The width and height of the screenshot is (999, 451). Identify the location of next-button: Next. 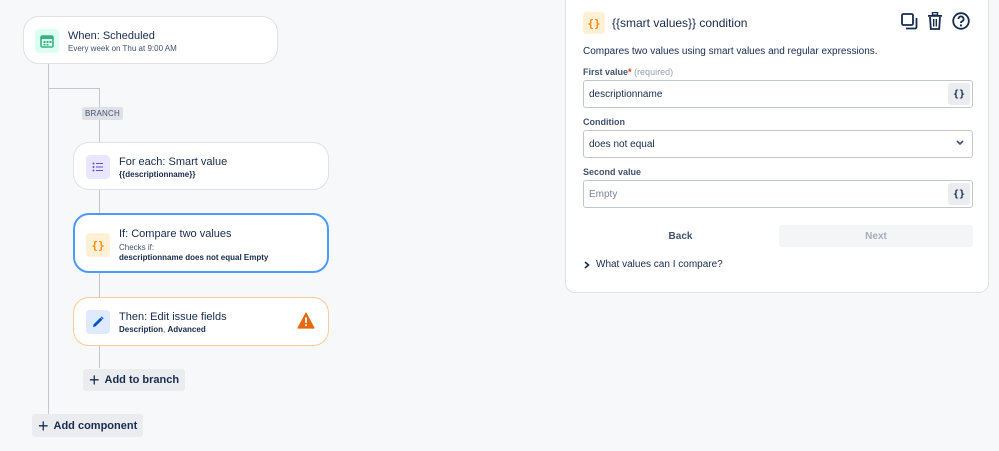
(876, 236).